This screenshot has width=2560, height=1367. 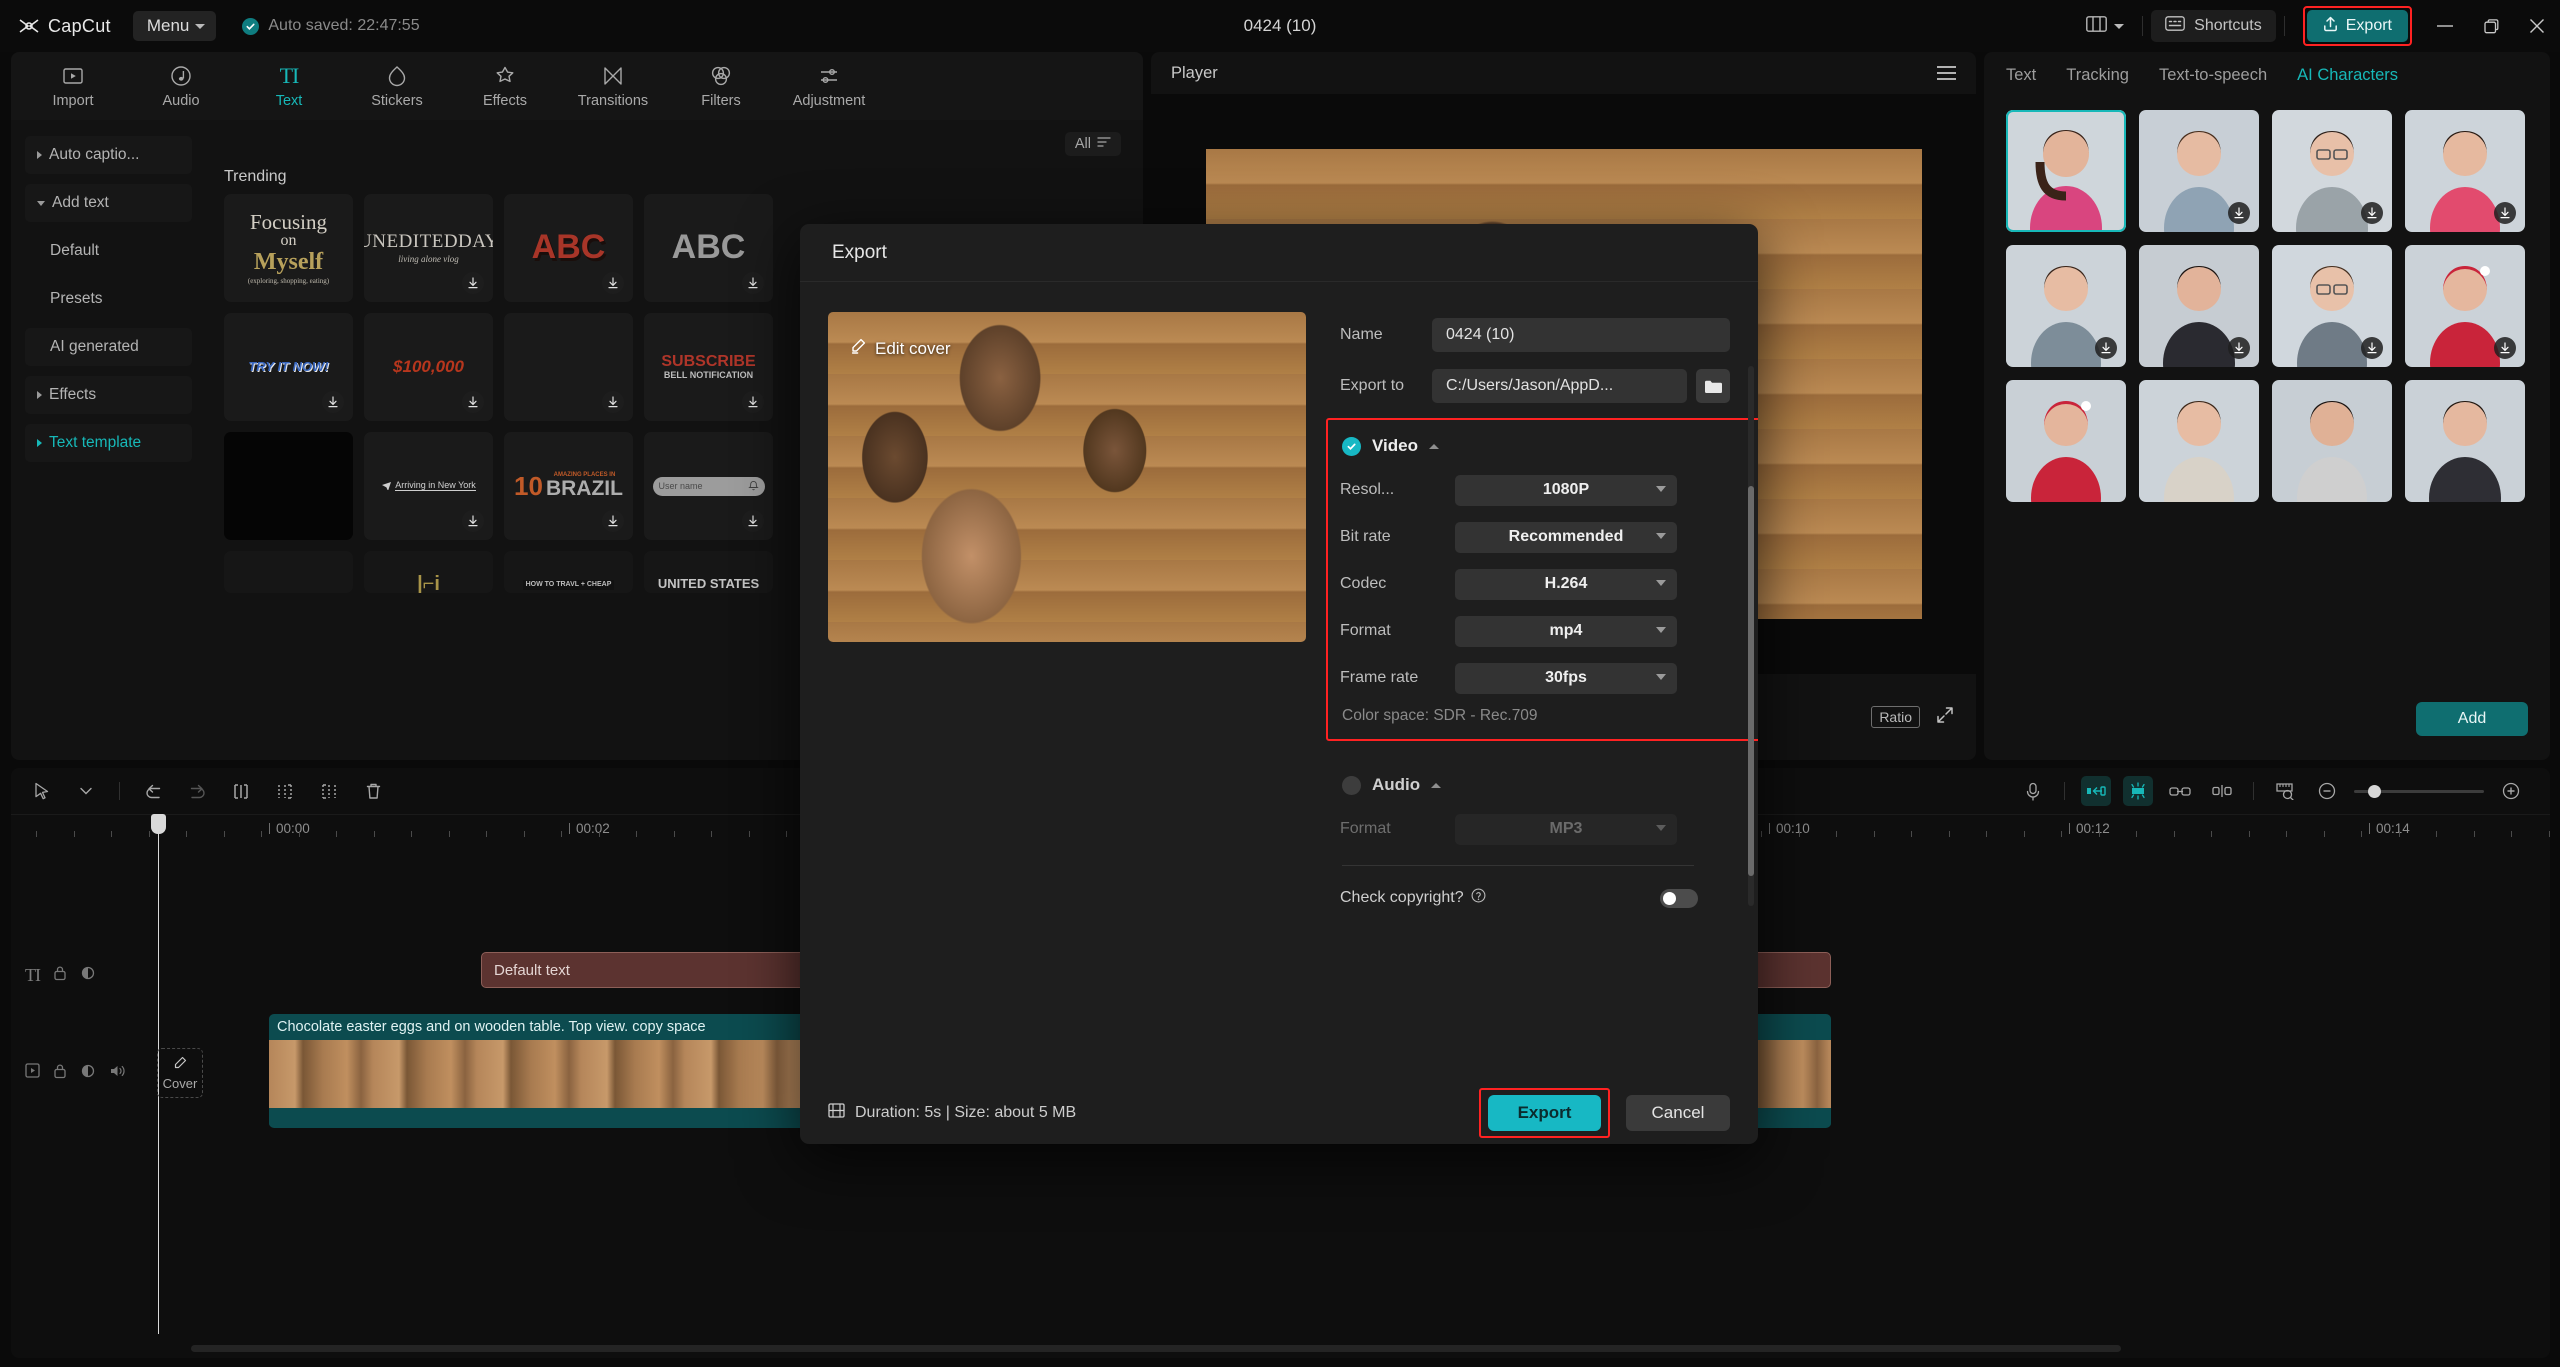 I want to click on sidebar-item-presets: Presets, so click(x=108, y=299).